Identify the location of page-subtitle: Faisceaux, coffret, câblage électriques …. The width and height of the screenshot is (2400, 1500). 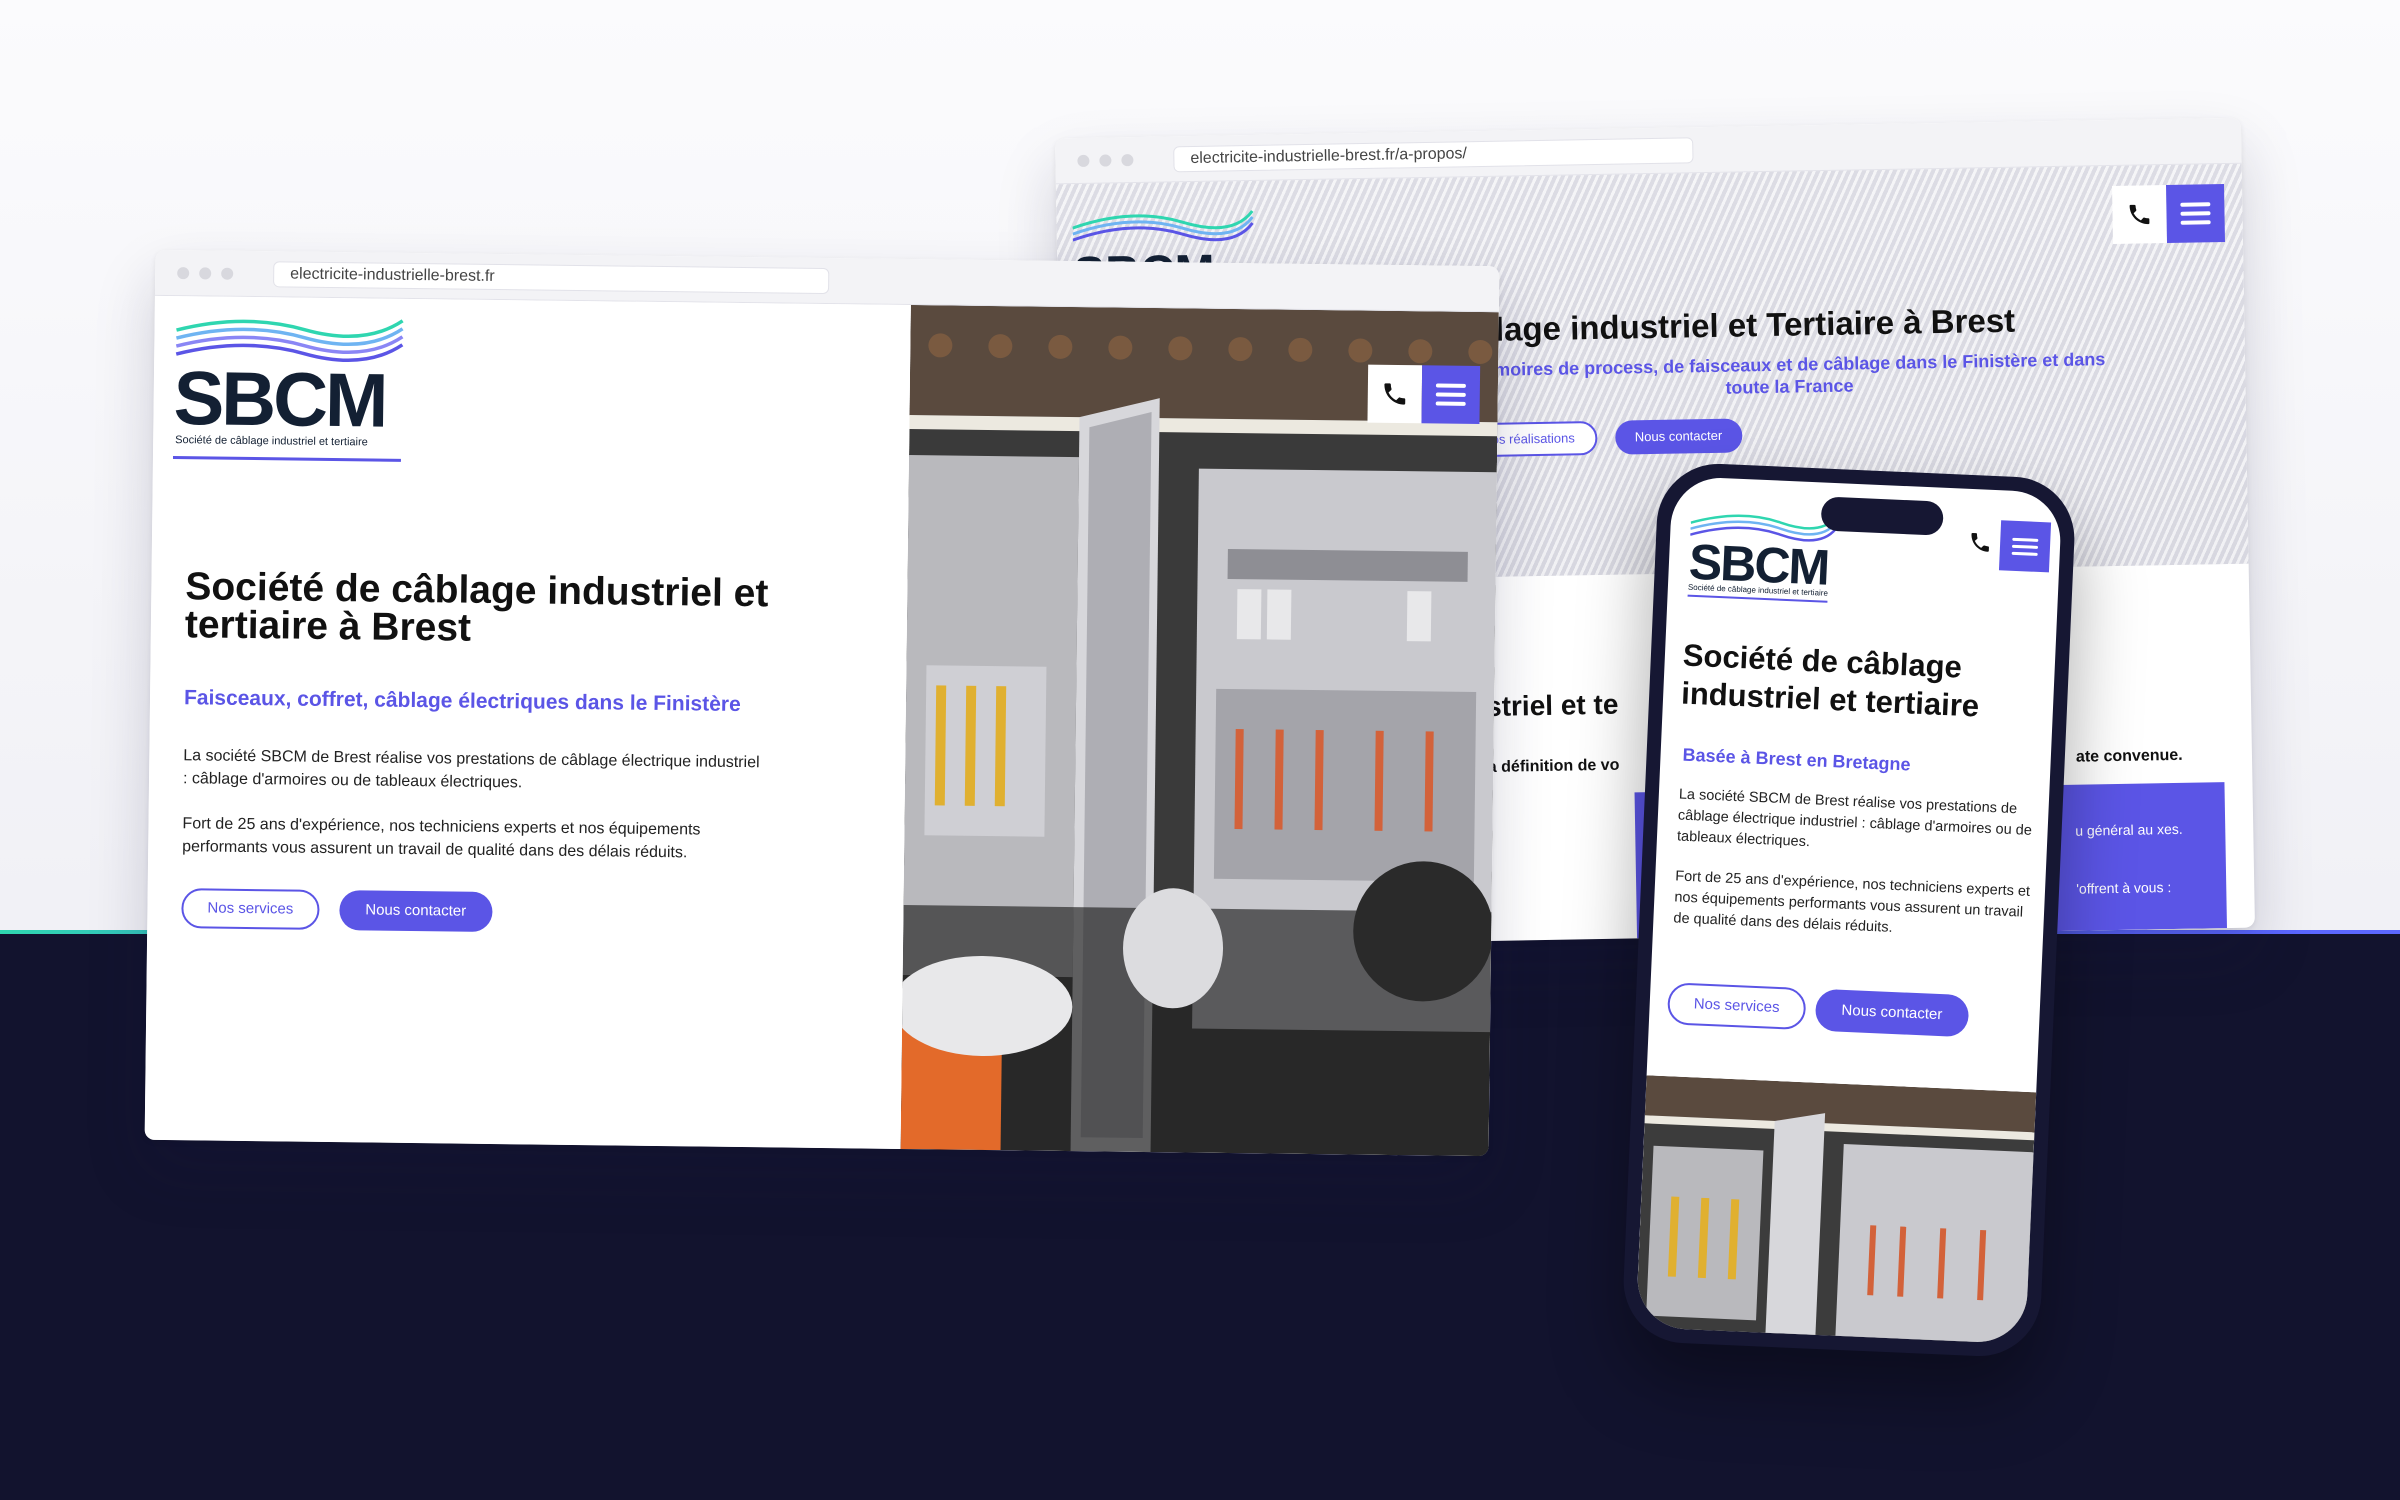
(462, 701).